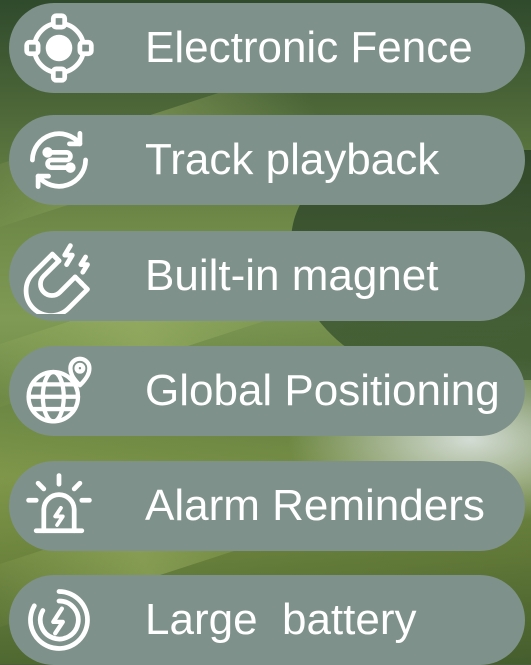 Image resolution: width=531 pixels, height=665 pixels. Describe the element at coordinates (59, 391) in the screenshot. I see `globe-location-icon` at that location.